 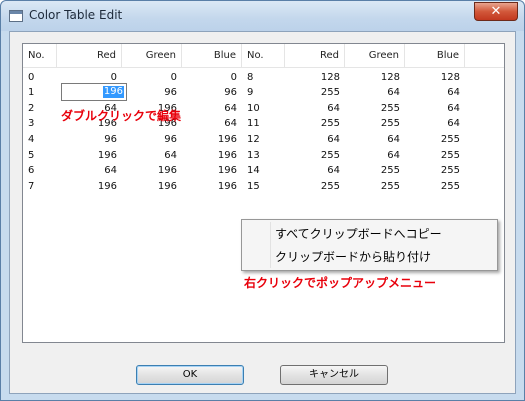 I want to click on cell-no: 5, so click(x=31, y=155).